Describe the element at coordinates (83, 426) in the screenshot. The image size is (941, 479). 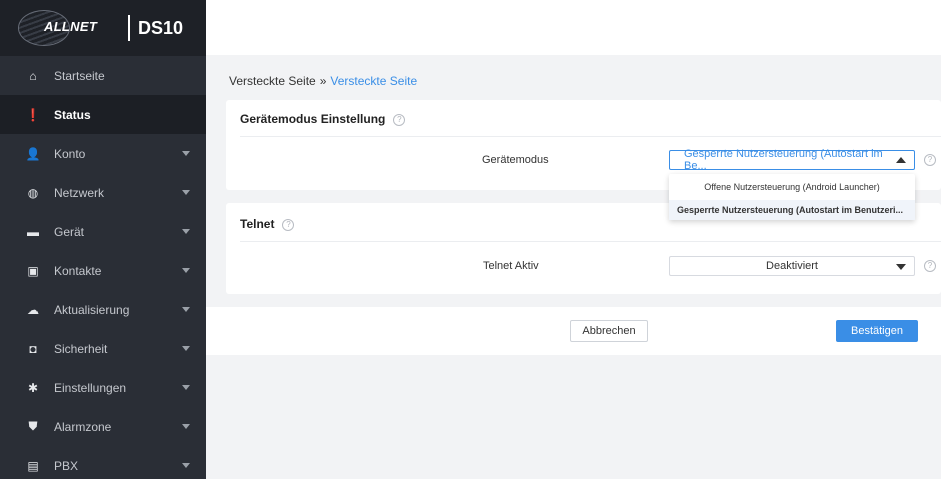
I see `sidebar-item-label: Alarmzone` at that location.